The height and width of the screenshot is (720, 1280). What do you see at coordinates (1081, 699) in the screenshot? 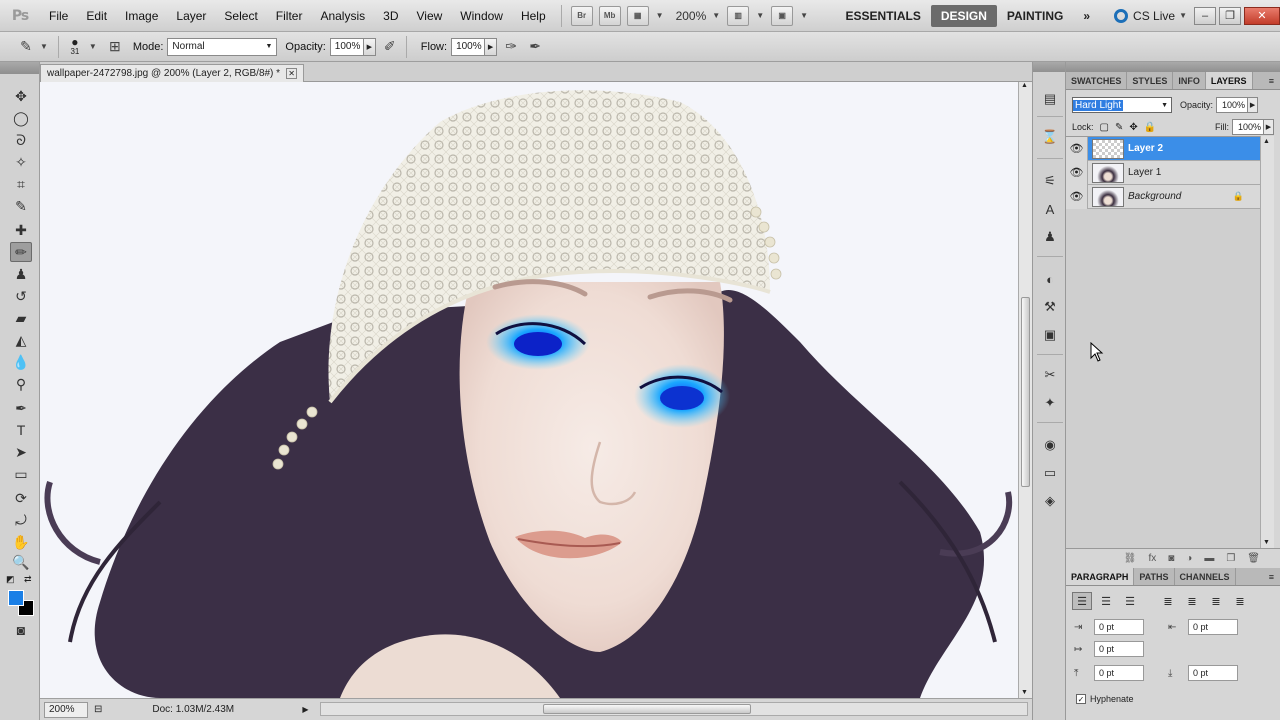
I see `hyphenate-checkbox: ✓` at bounding box center [1081, 699].